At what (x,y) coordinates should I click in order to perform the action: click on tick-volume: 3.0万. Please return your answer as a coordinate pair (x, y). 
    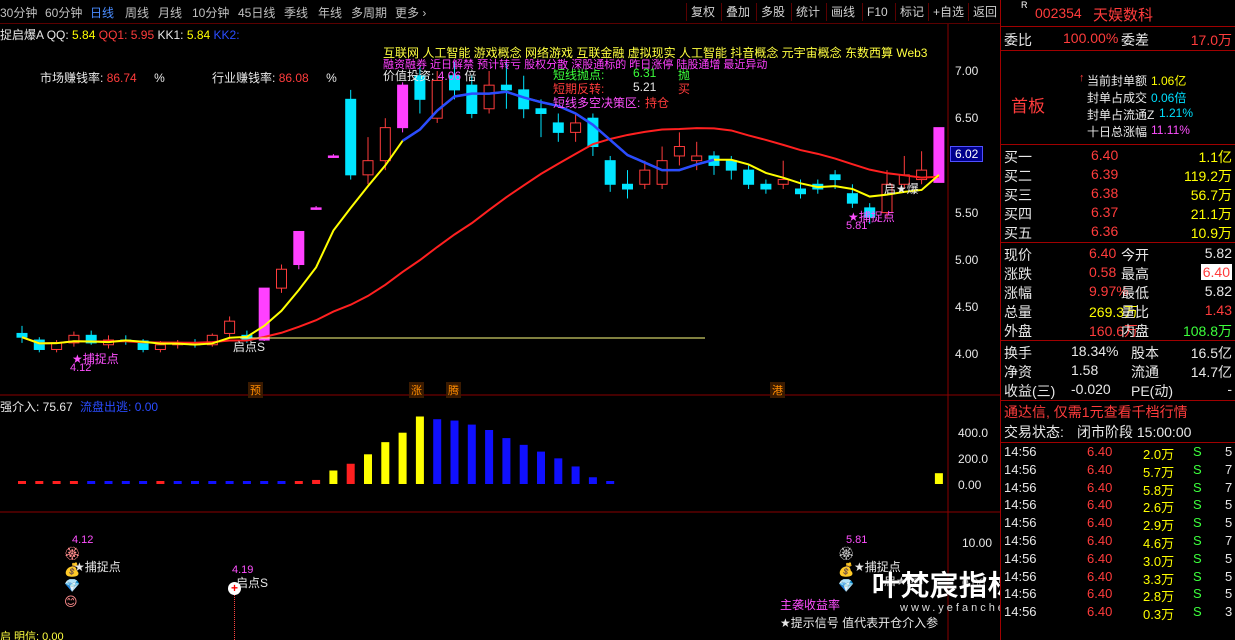
    Looking at the image, I should click on (1159, 561).